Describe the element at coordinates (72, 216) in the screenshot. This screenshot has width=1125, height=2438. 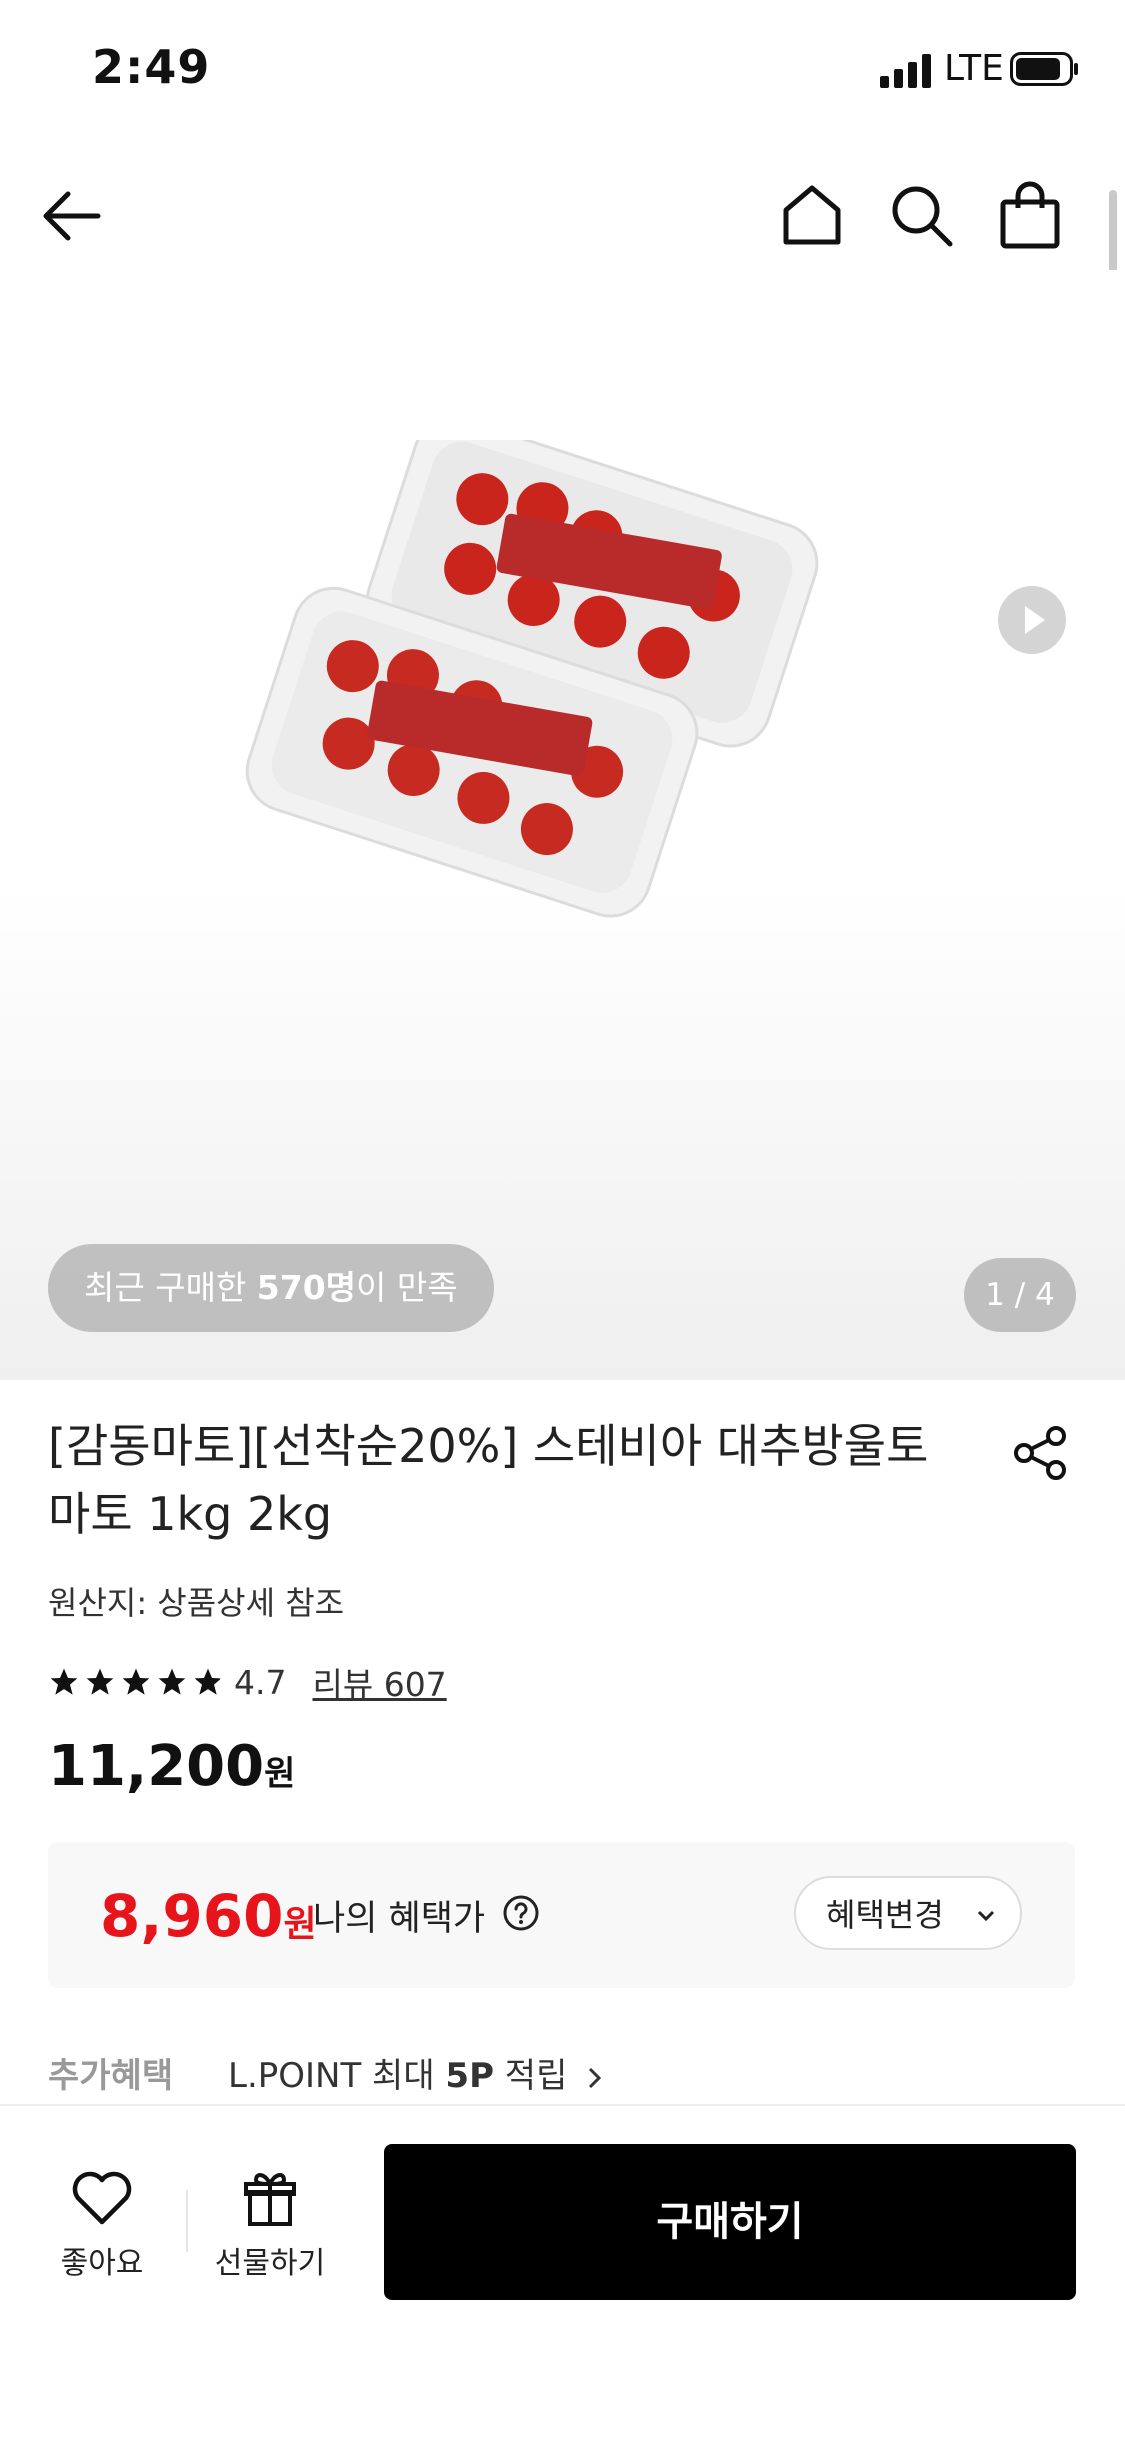
I see `back-arrow-icon` at that location.